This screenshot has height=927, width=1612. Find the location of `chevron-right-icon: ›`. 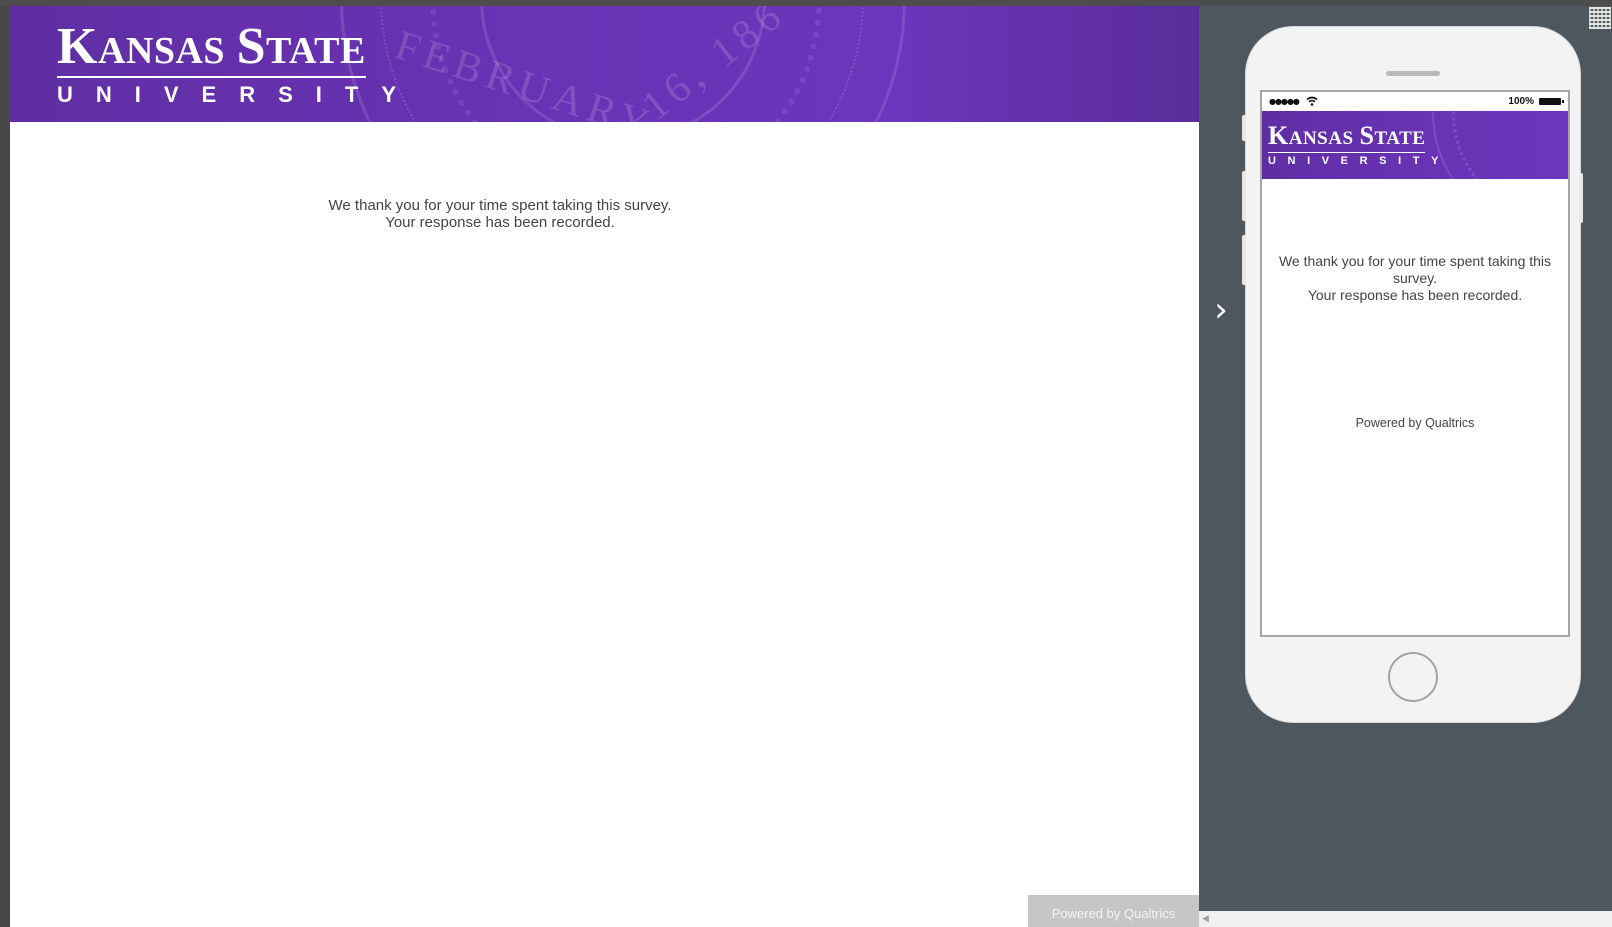

chevron-right-icon: › is located at coordinates (1221, 310).